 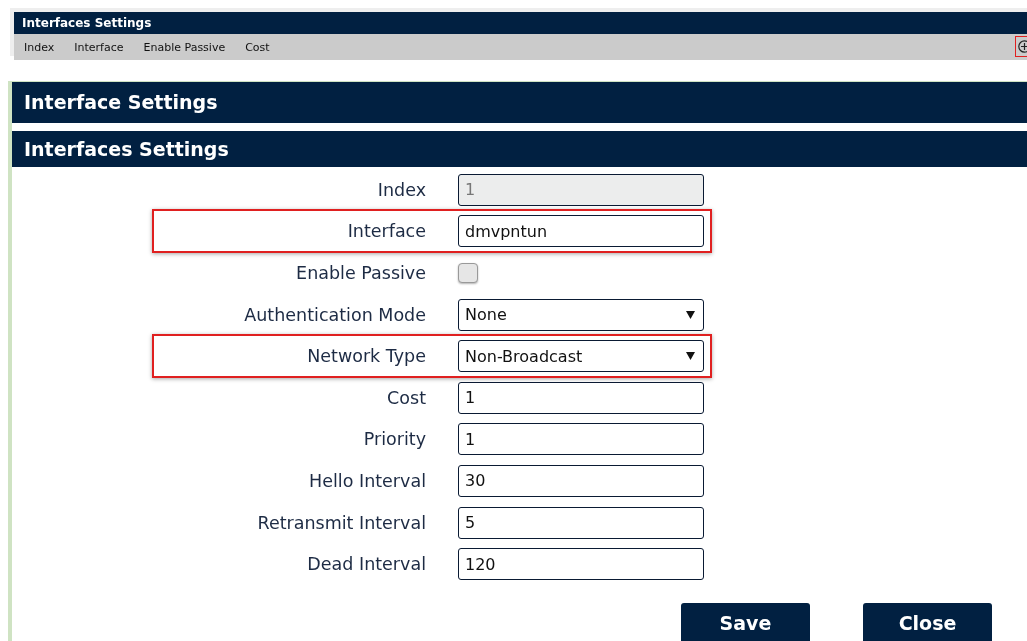 What do you see at coordinates (360, 273) in the screenshot?
I see `field-label: Enable Passive` at bounding box center [360, 273].